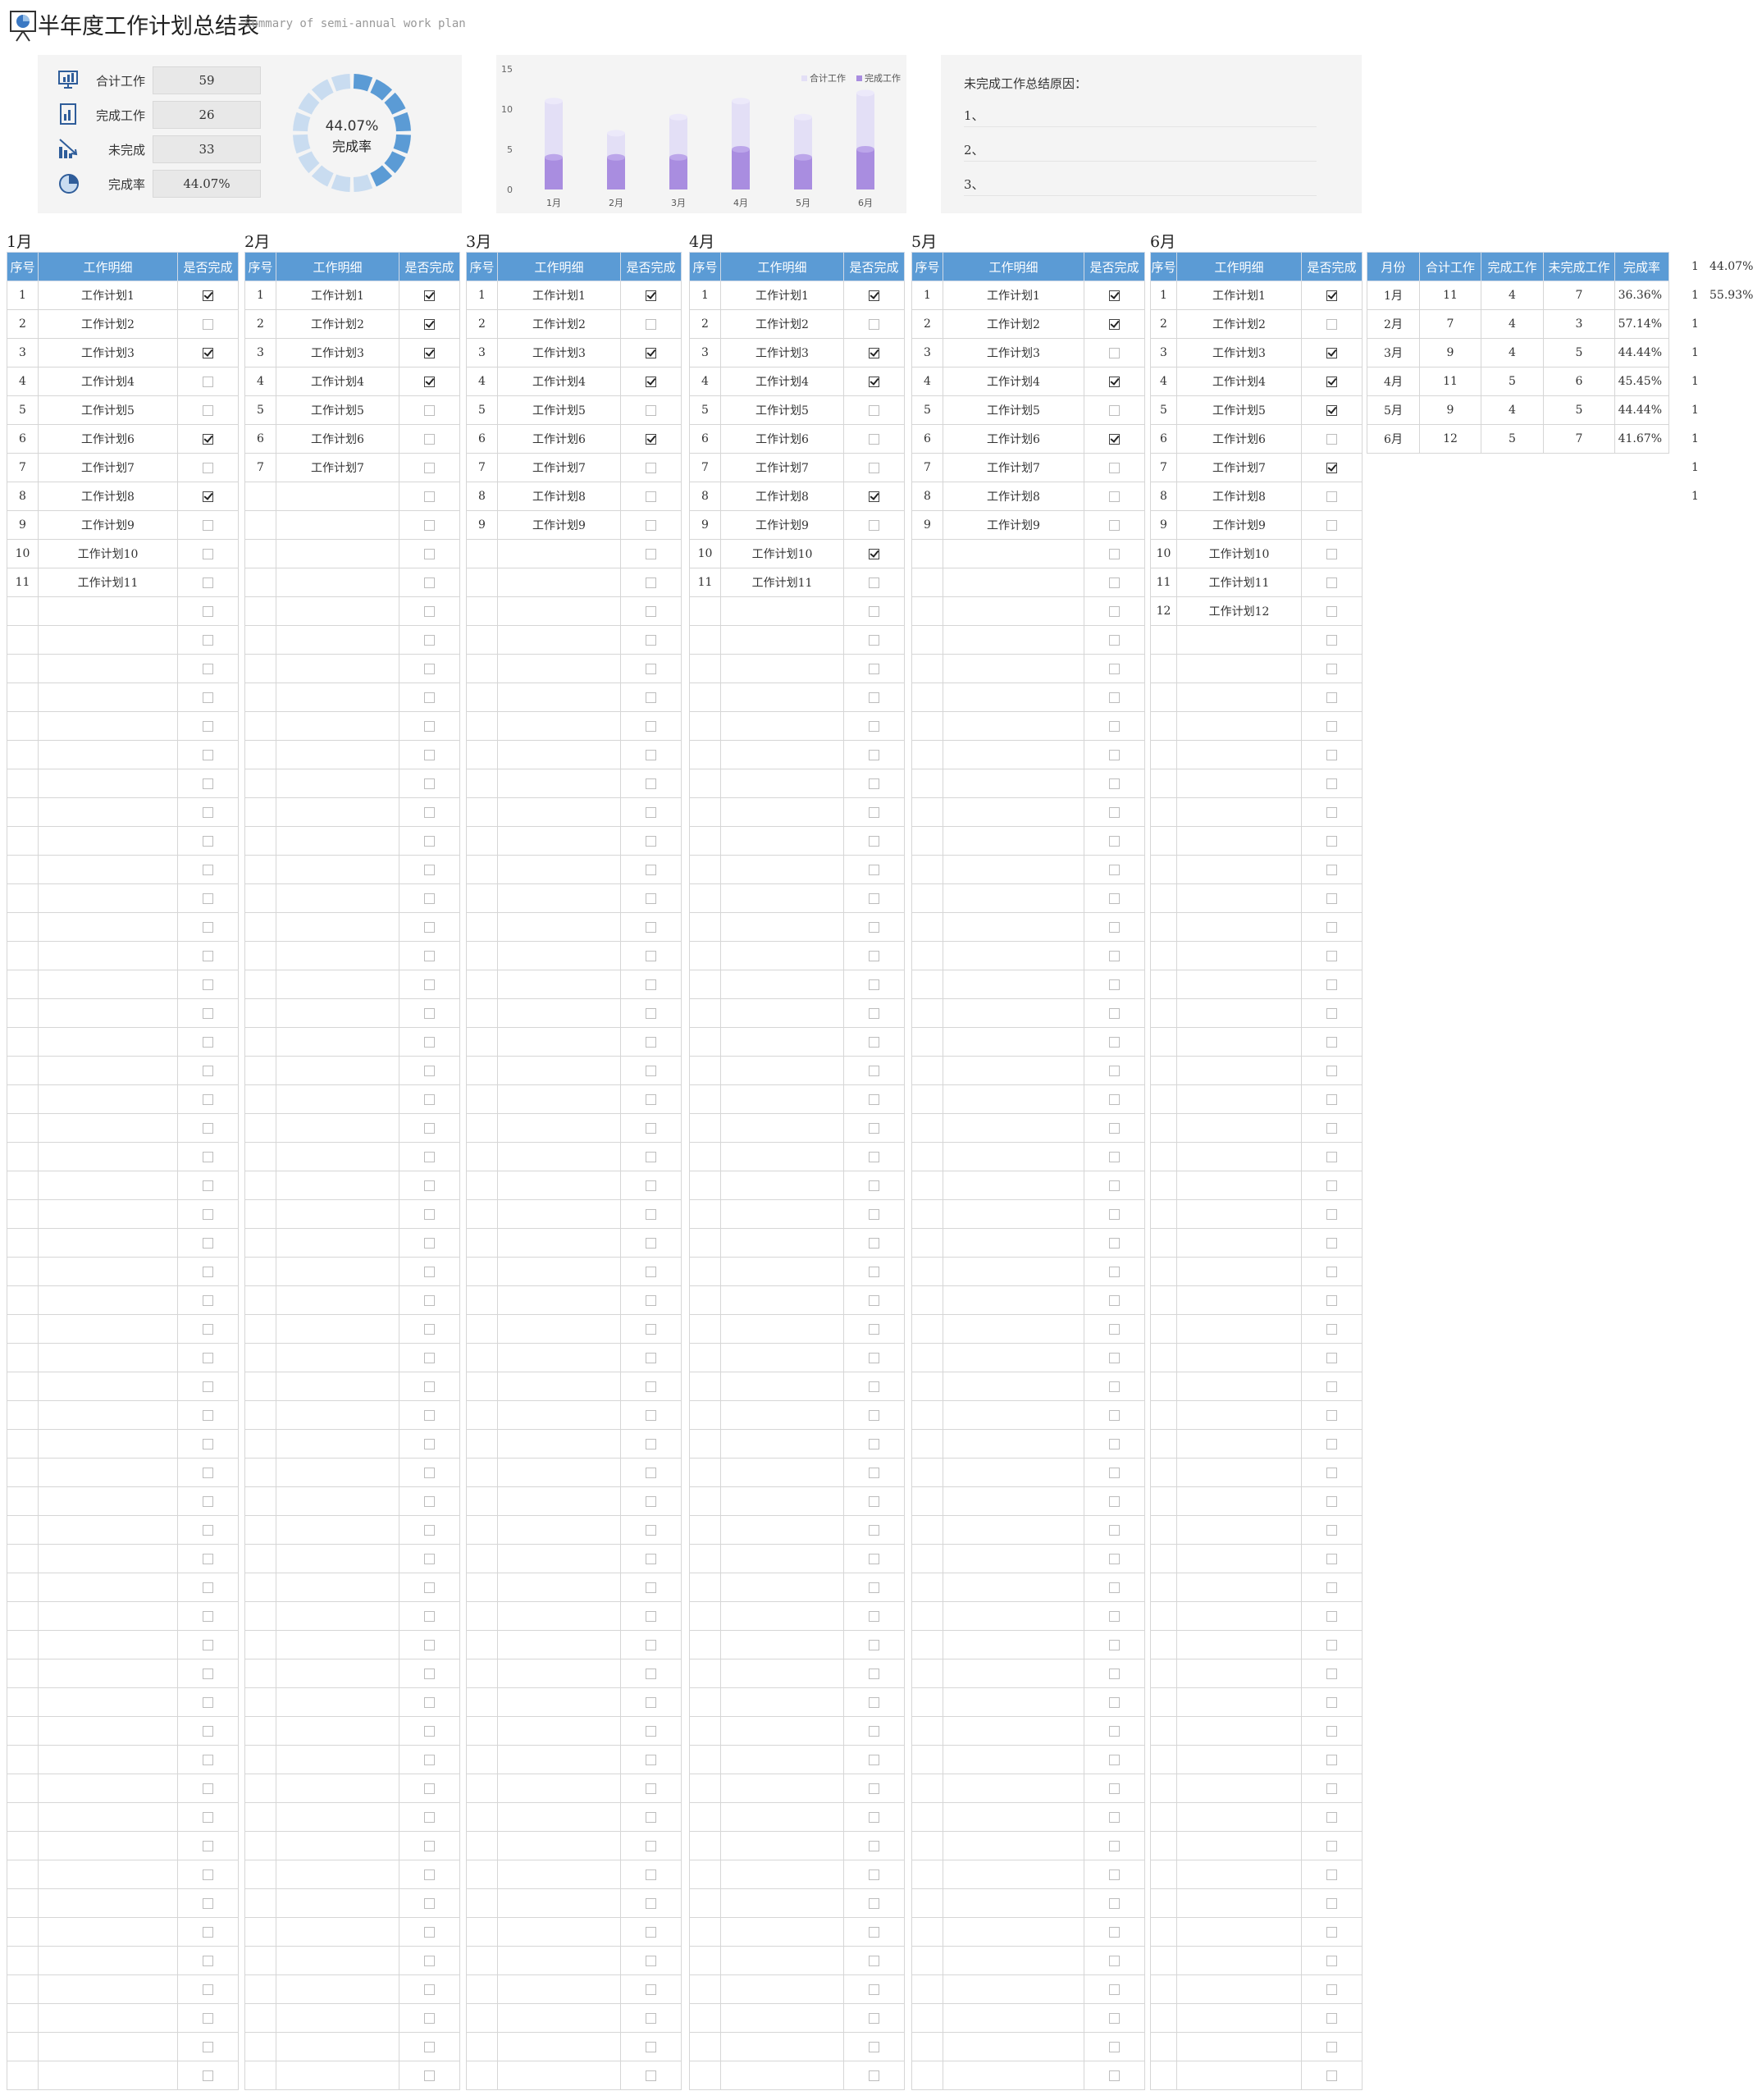 Image resolution: width=1762 pixels, height=2100 pixels. What do you see at coordinates (1239, 525) in the screenshot?
I see `row-detail: 工作计划9` at bounding box center [1239, 525].